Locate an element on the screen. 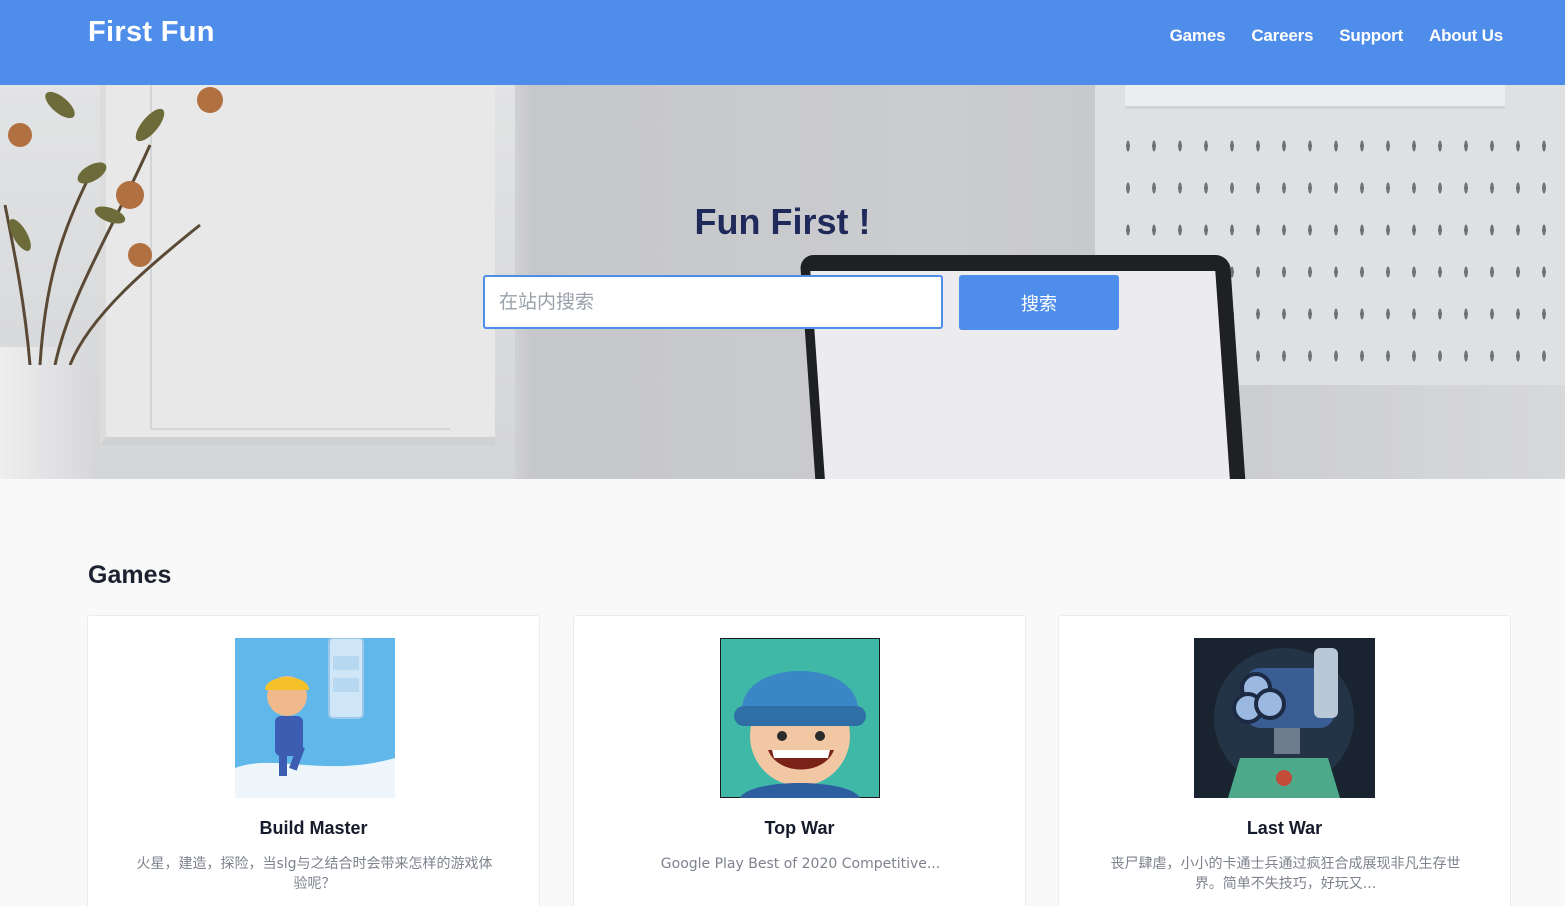 This screenshot has height=906, width=1565. hero-shelf is located at coordinates (1315, 97).